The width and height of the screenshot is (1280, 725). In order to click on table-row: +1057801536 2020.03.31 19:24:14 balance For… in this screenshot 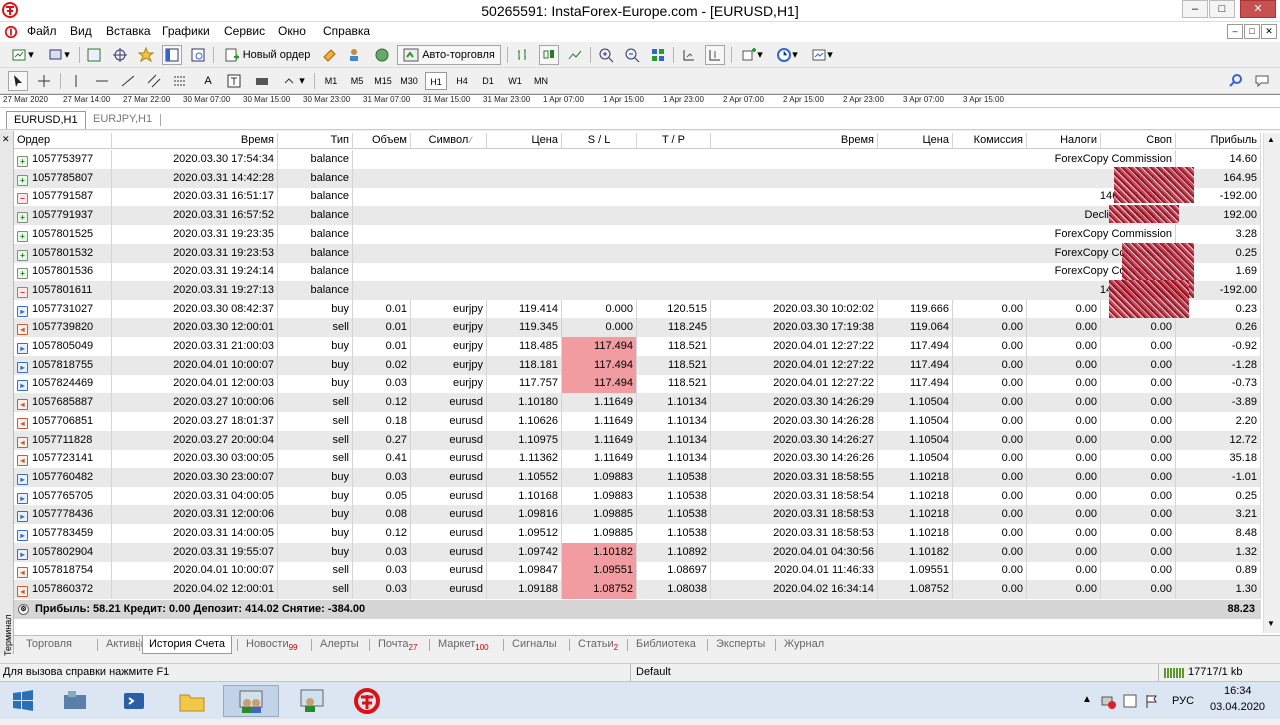, I will do `click(637, 272)`.